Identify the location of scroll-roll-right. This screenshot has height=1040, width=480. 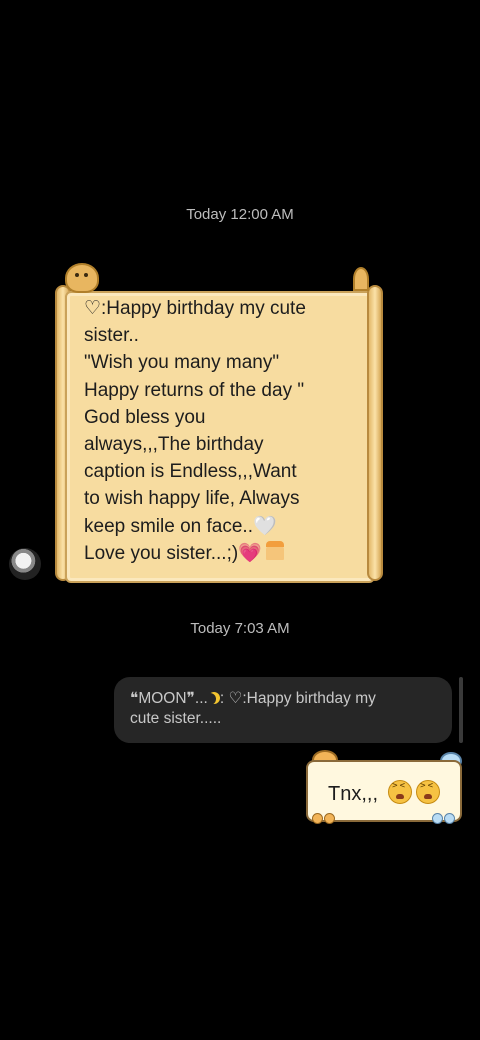
(375, 433).